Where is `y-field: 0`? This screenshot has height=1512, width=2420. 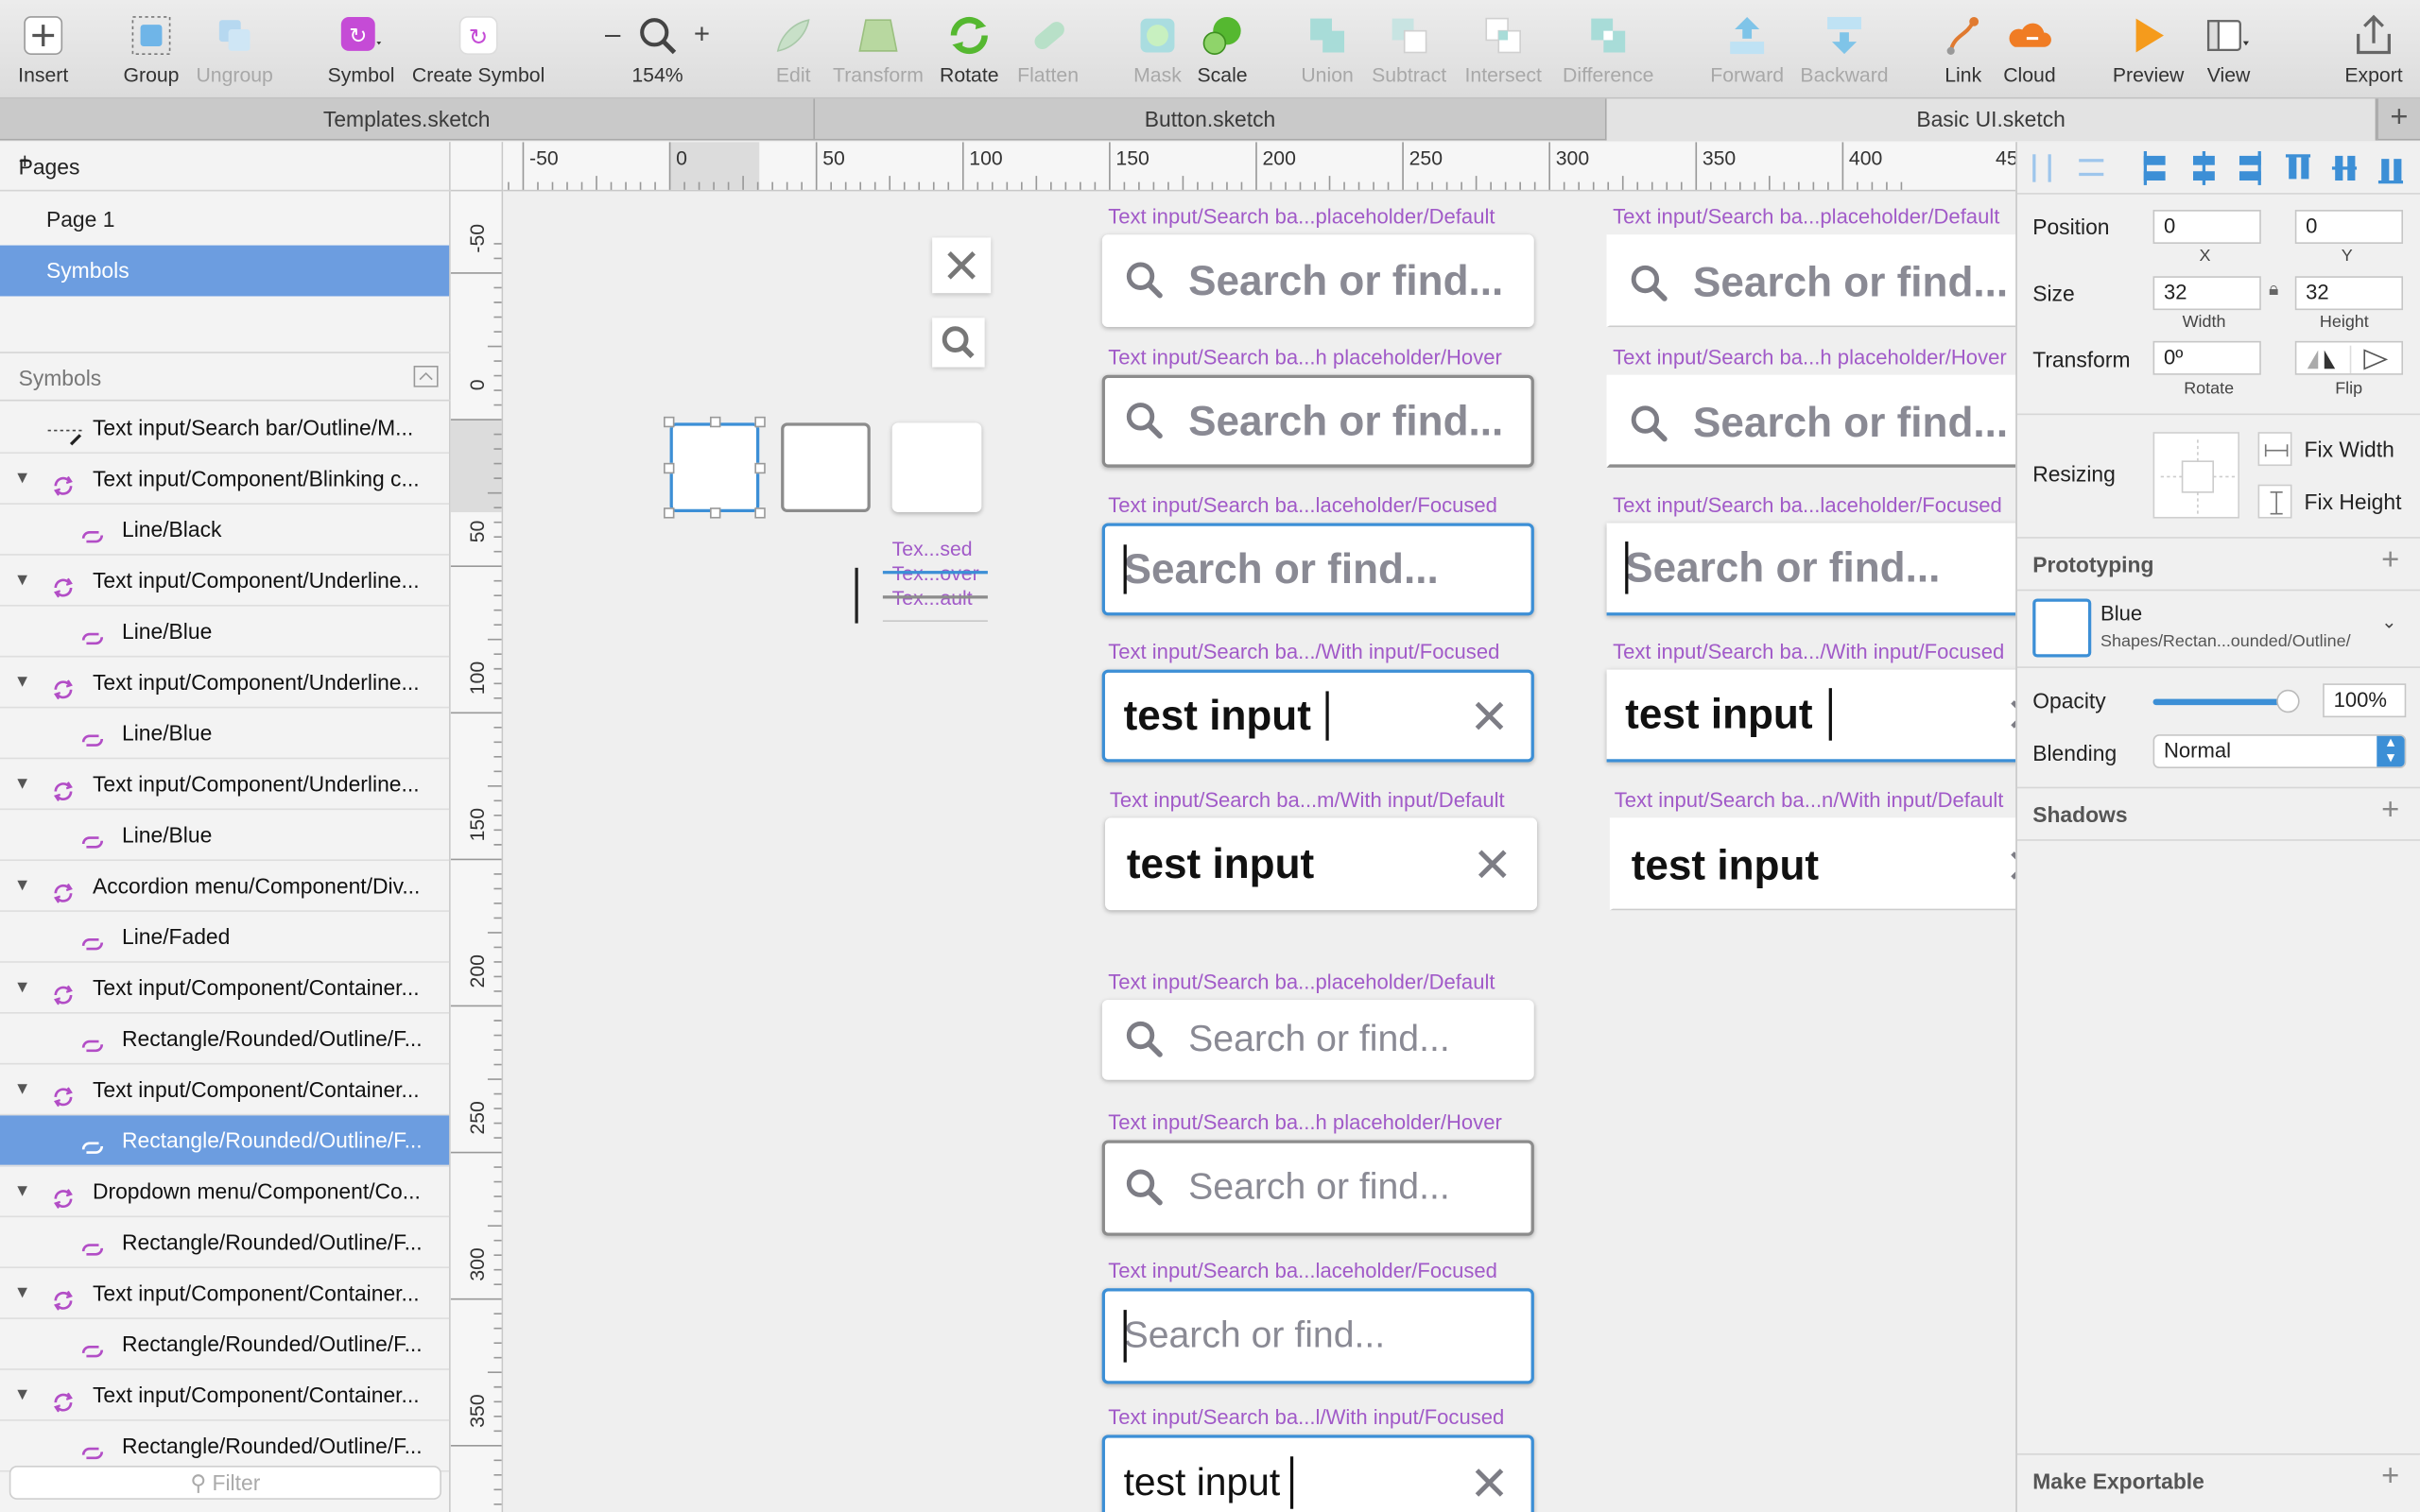
y-field: 0 is located at coordinates (2349, 227).